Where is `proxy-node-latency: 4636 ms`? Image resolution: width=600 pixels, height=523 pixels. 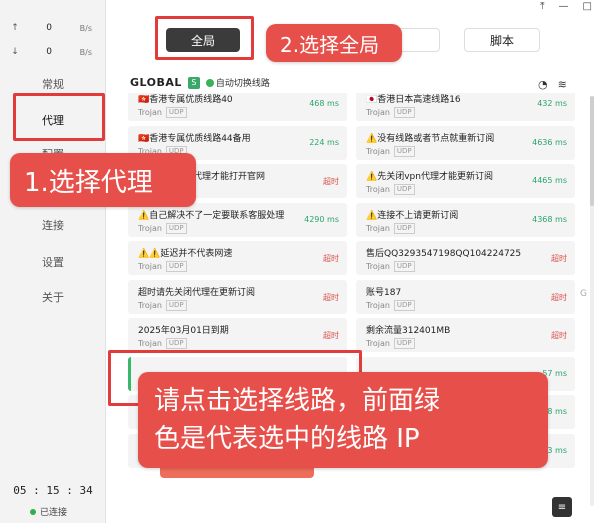
proxy-node-latency: 4636 ms is located at coordinates (549, 142).